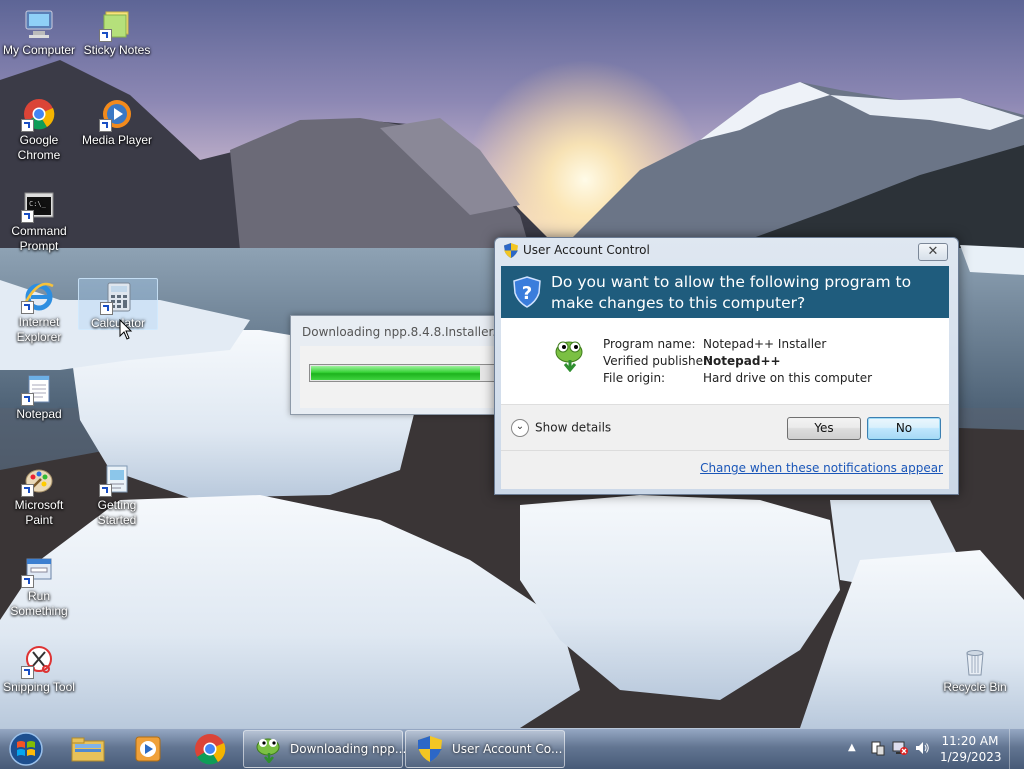 The image size is (1024, 770). What do you see at coordinates (573, 427) in the screenshot?
I see `show-details-label: Show details` at bounding box center [573, 427].